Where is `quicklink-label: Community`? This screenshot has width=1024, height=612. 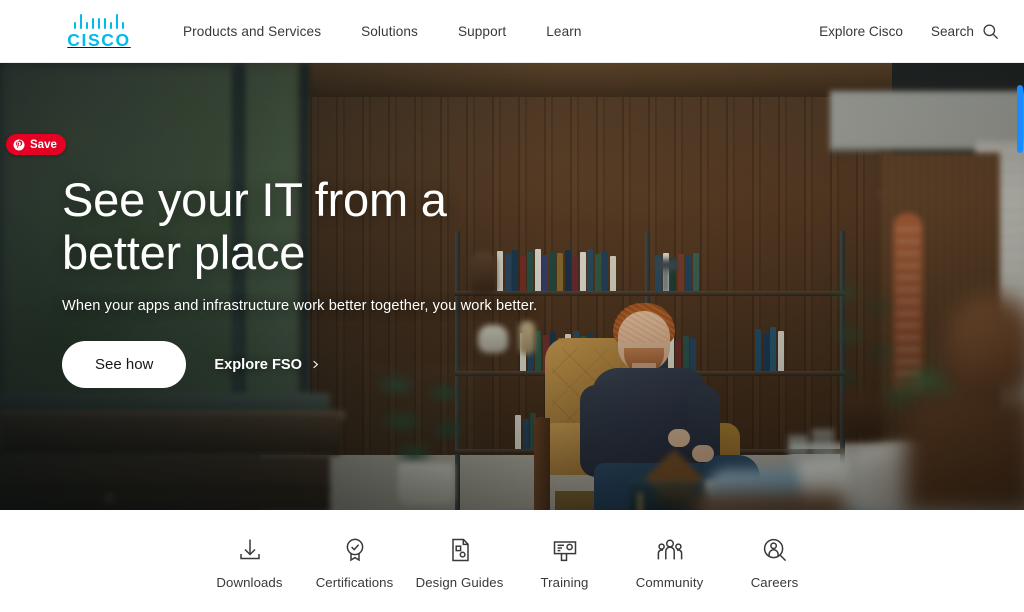
quicklink-label: Community is located at coordinates (669, 582).